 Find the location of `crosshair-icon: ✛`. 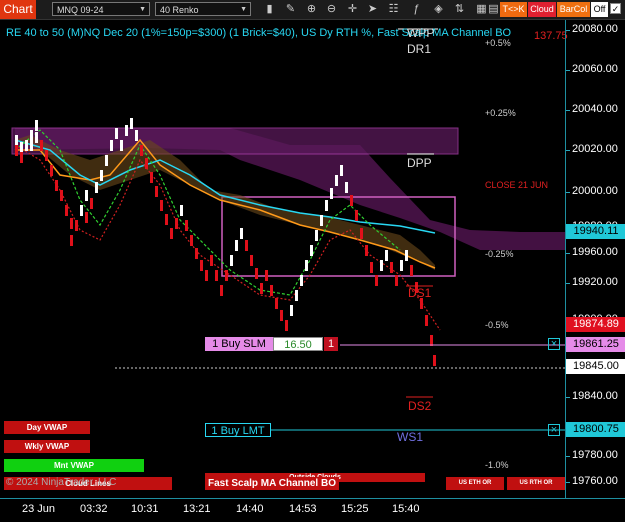

crosshair-icon: ✛ is located at coordinates (352, 9).